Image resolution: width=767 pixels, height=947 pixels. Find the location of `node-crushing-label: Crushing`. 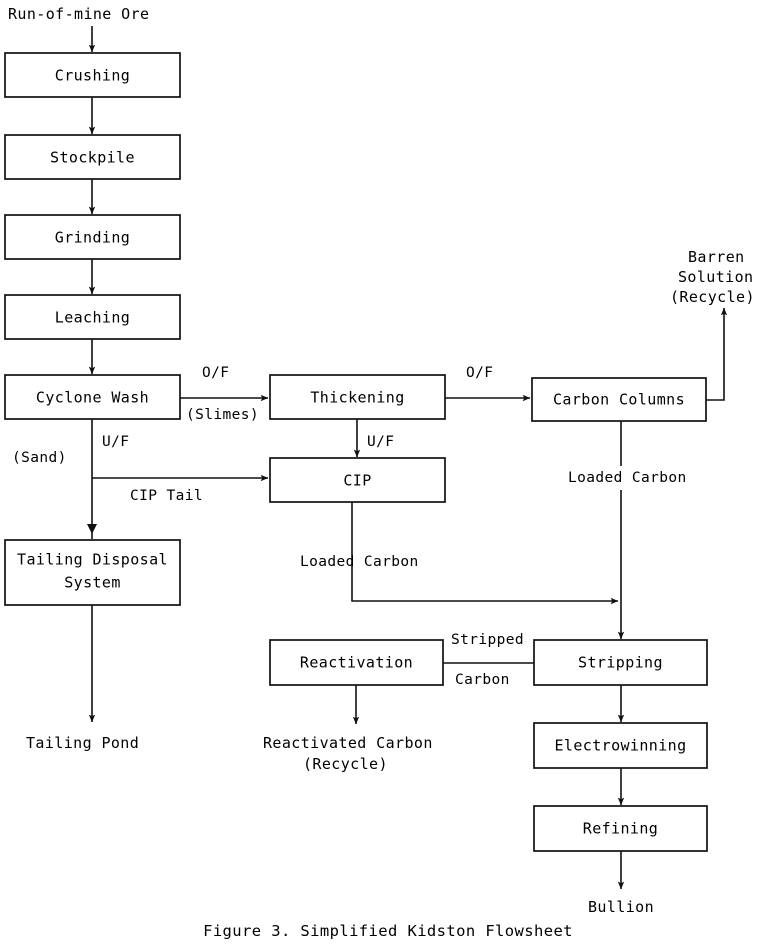

node-crushing-label: Crushing is located at coordinates (92, 76).